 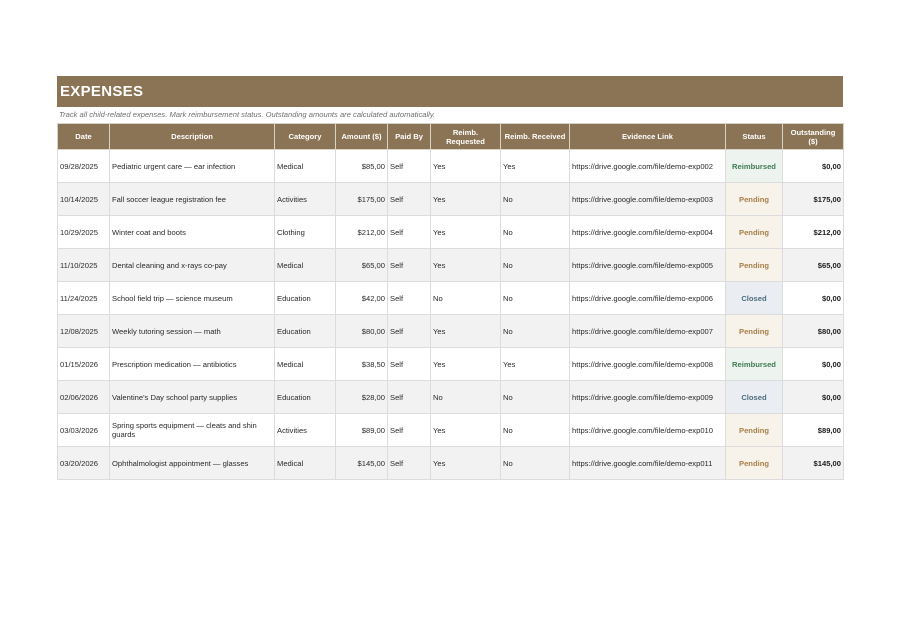 I want to click on cell-description: Ophthalmologist appointment — glasses, so click(x=192, y=463).